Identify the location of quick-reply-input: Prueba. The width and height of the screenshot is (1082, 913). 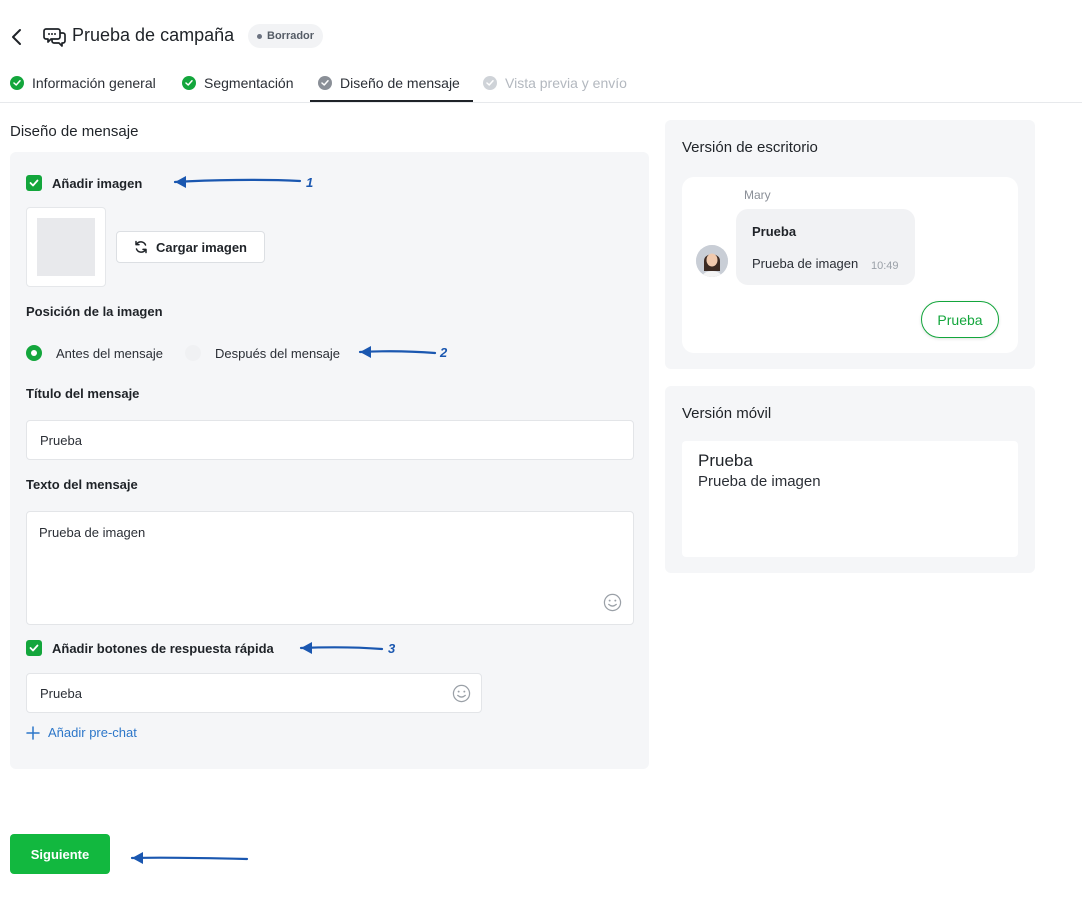
(254, 693).